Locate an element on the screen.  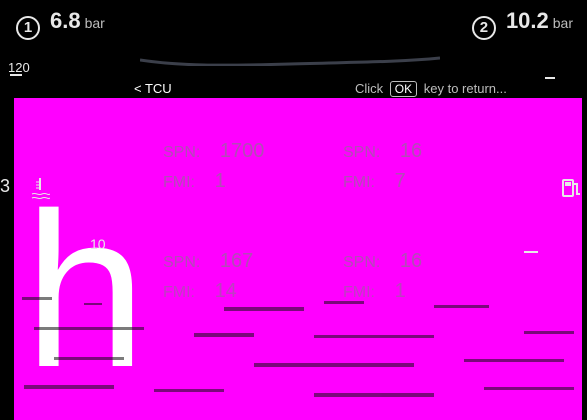
fault-item: SPN: 1700 is located at coordinates (213, 151).